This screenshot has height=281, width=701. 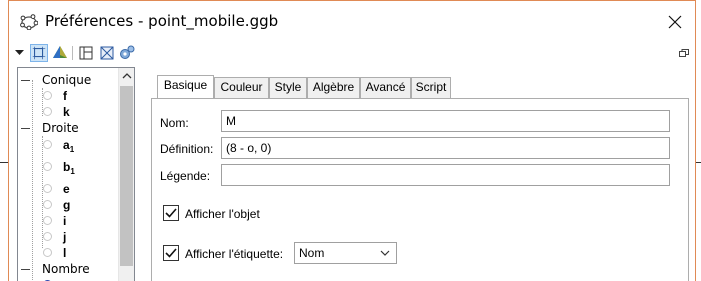 I want to click on scrollbar-thumb, so click(x=126, y=176).